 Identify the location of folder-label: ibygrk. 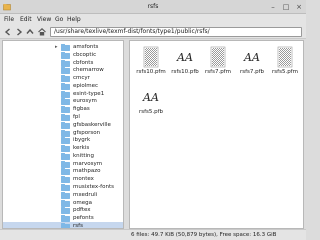
(82, 140).